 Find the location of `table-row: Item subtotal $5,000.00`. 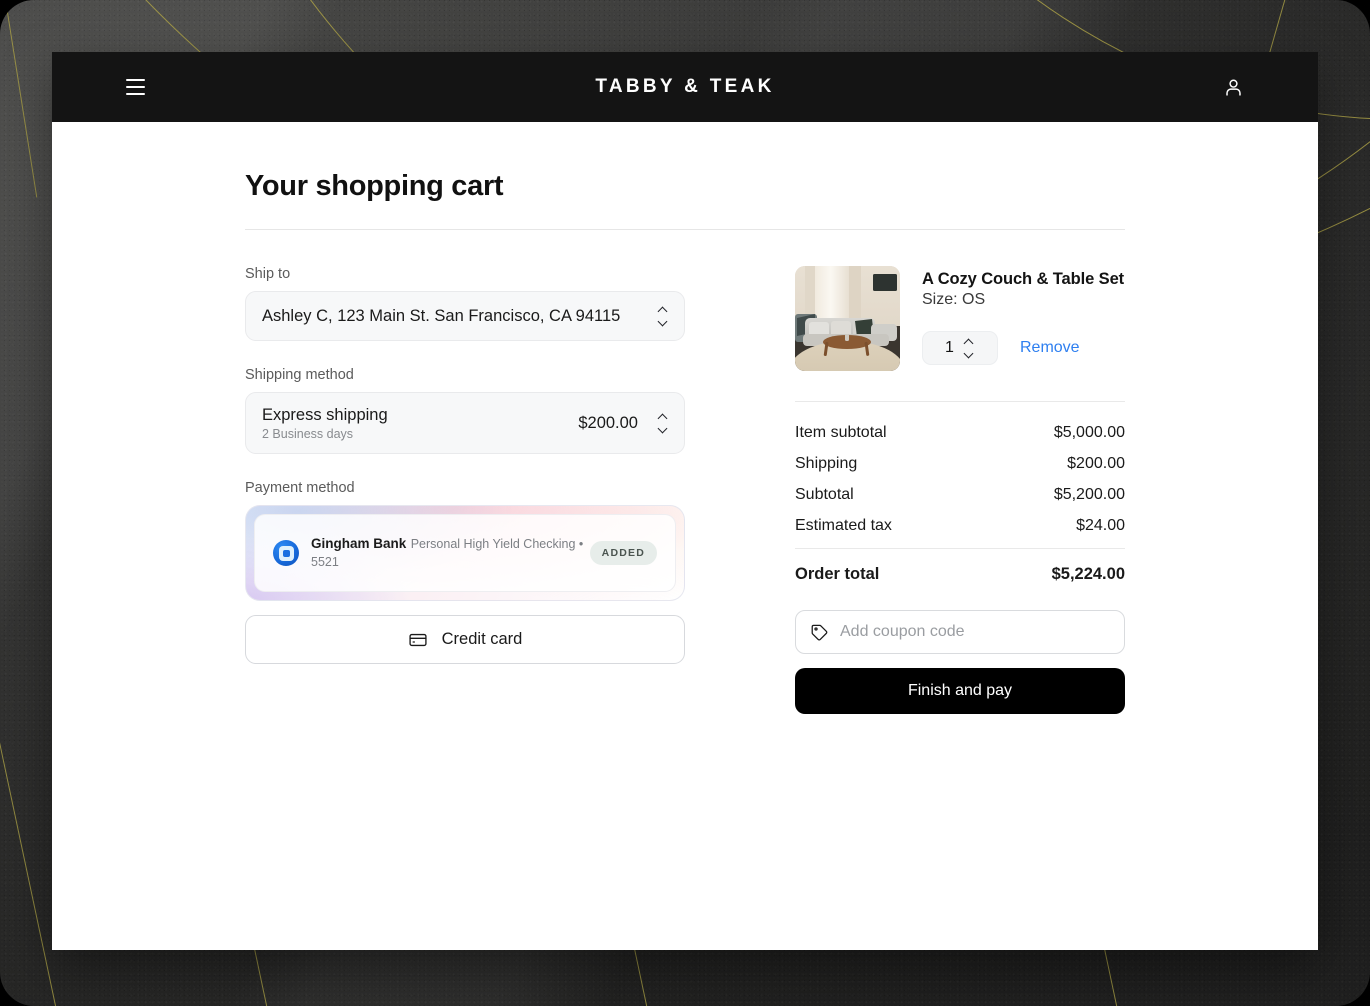

table-row: Item subtotal $5,000.00 is located at coordinates (960, 433).